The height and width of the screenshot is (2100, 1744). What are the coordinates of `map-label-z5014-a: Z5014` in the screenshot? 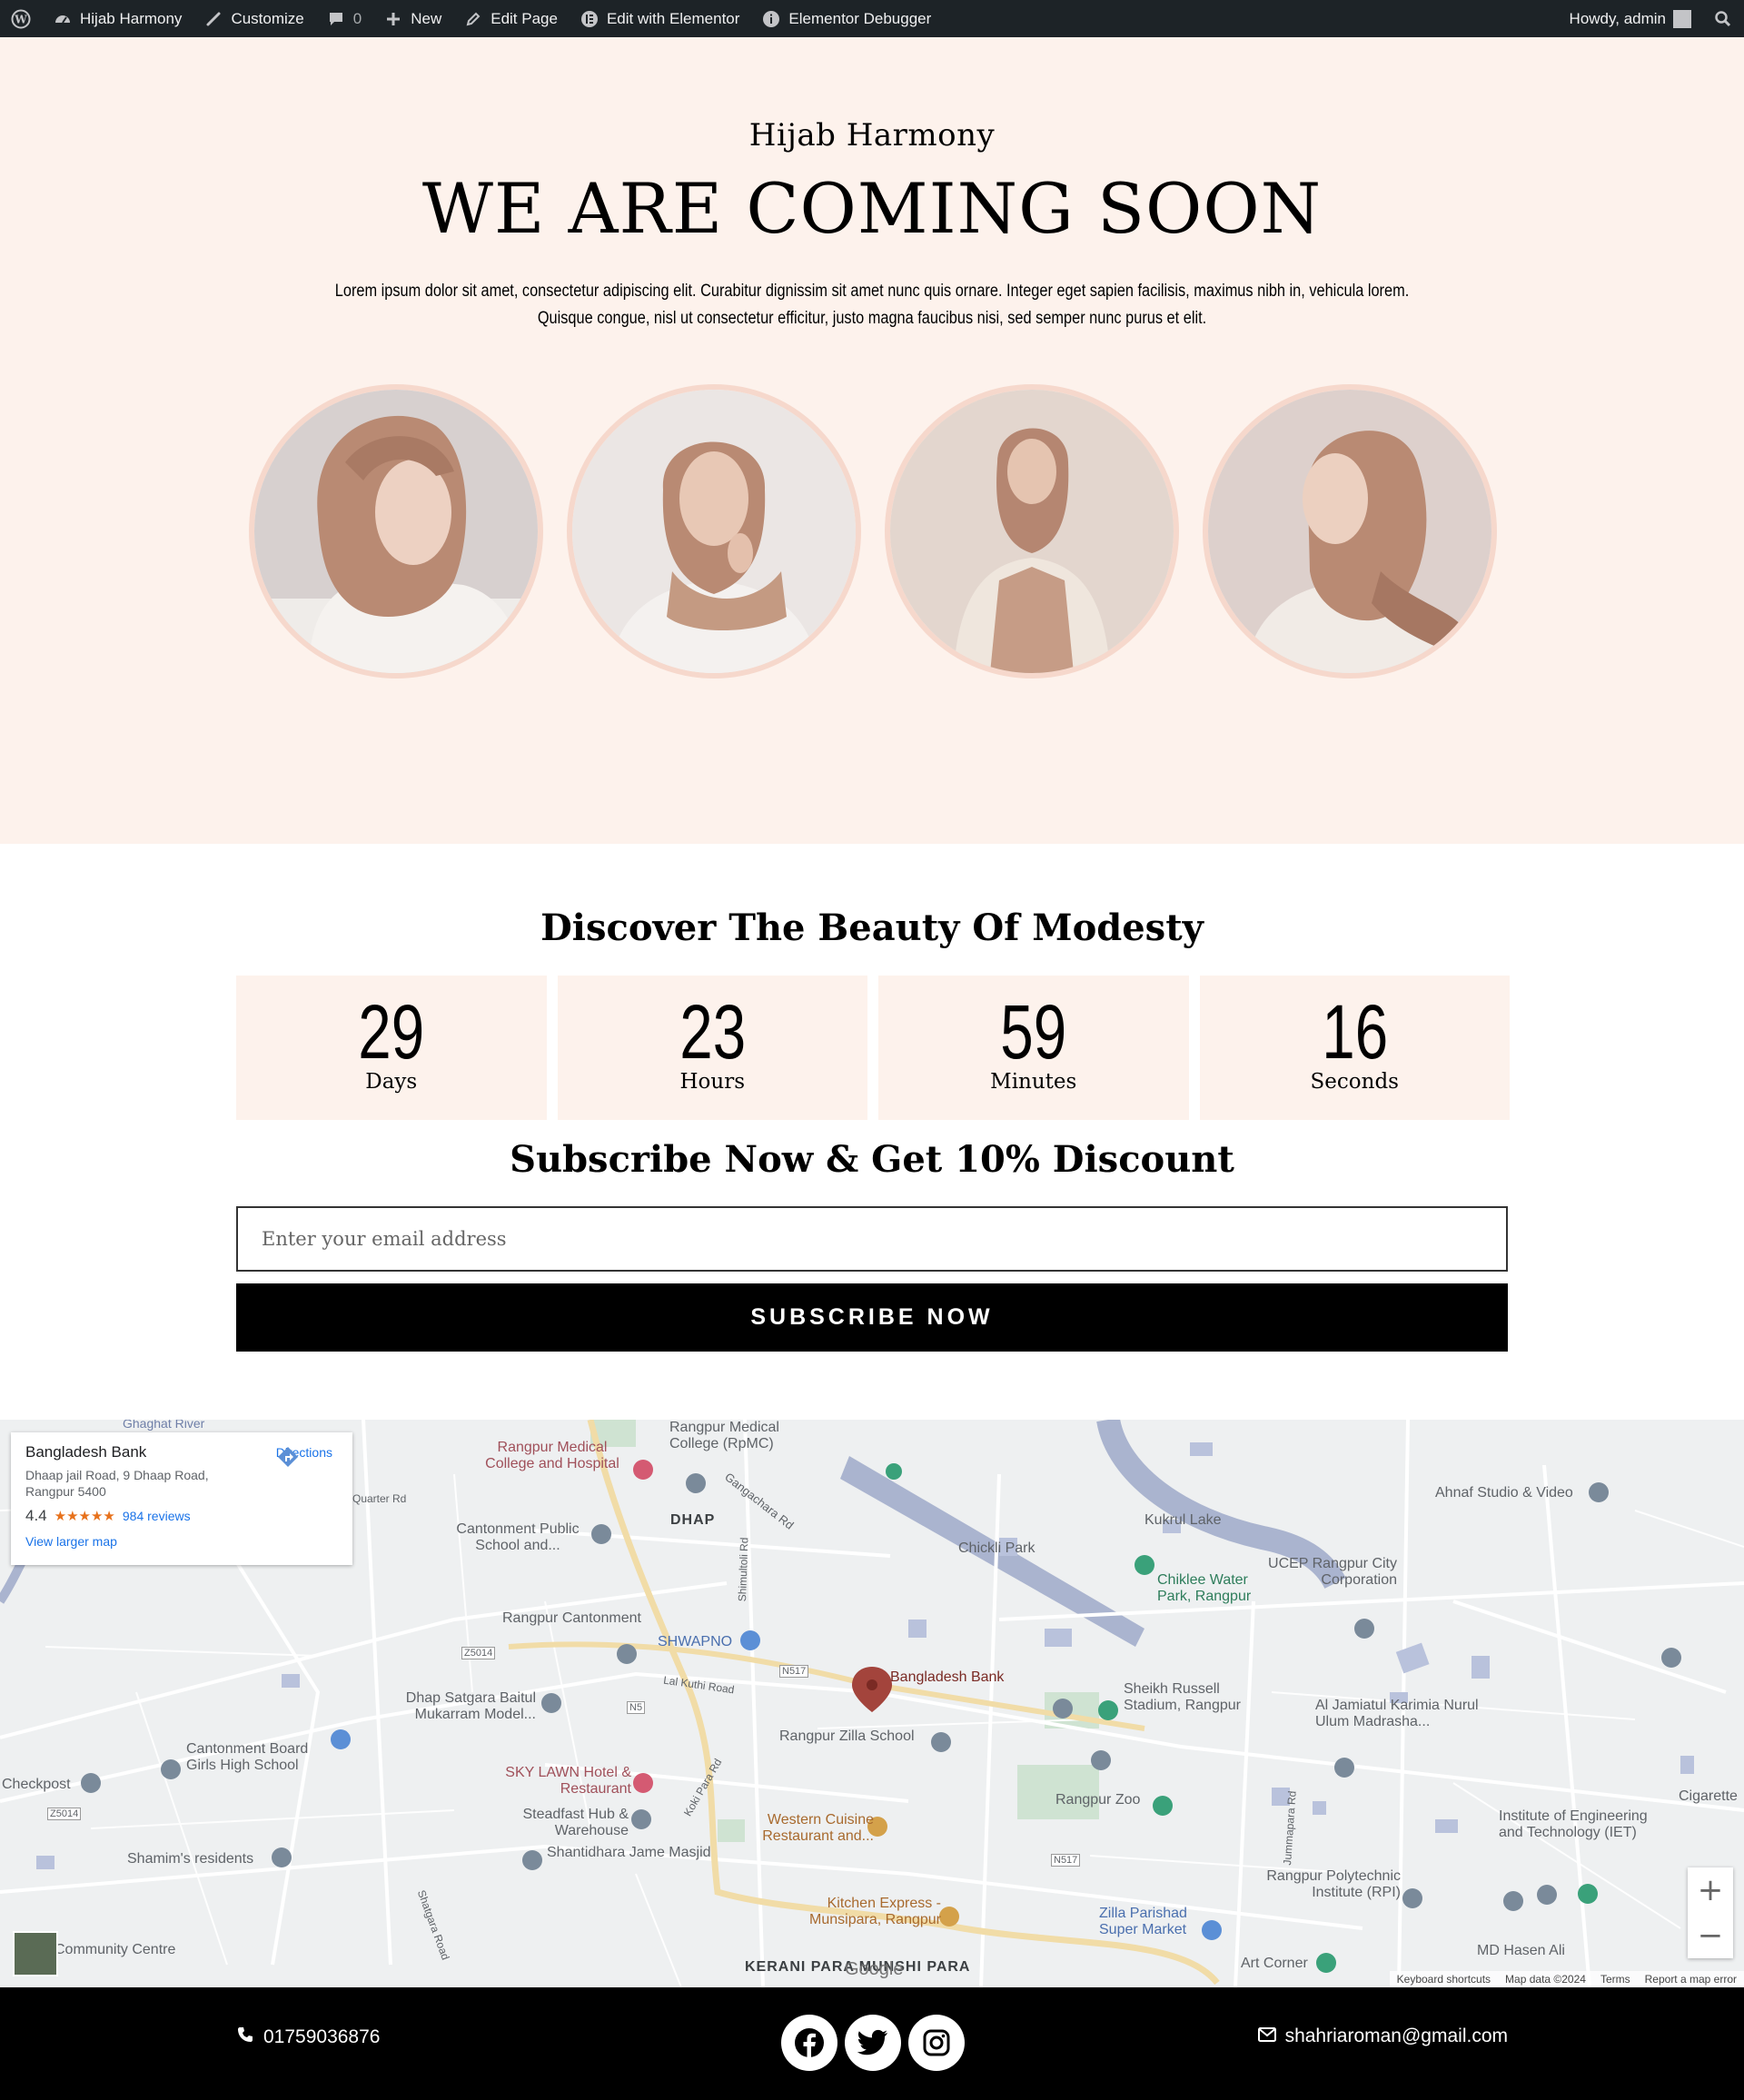 It's located at (478, 1653).